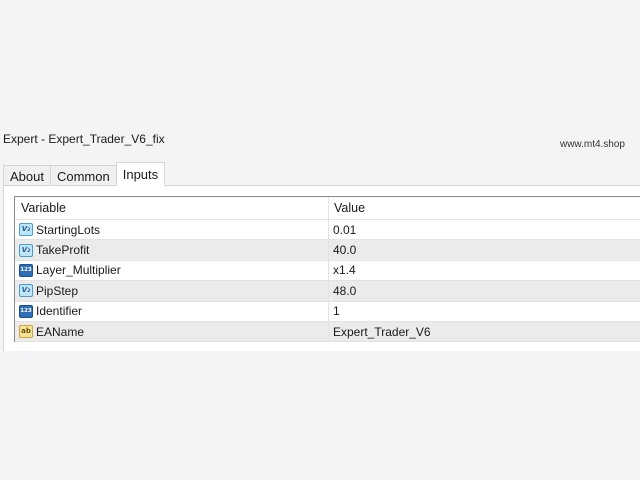 The height and width of the screenshot is (480, 640). What do you see at coordinates (140, 174) in the screenshot?
I see `tab-inputs: Inputs` at bounding box center [140, 174].